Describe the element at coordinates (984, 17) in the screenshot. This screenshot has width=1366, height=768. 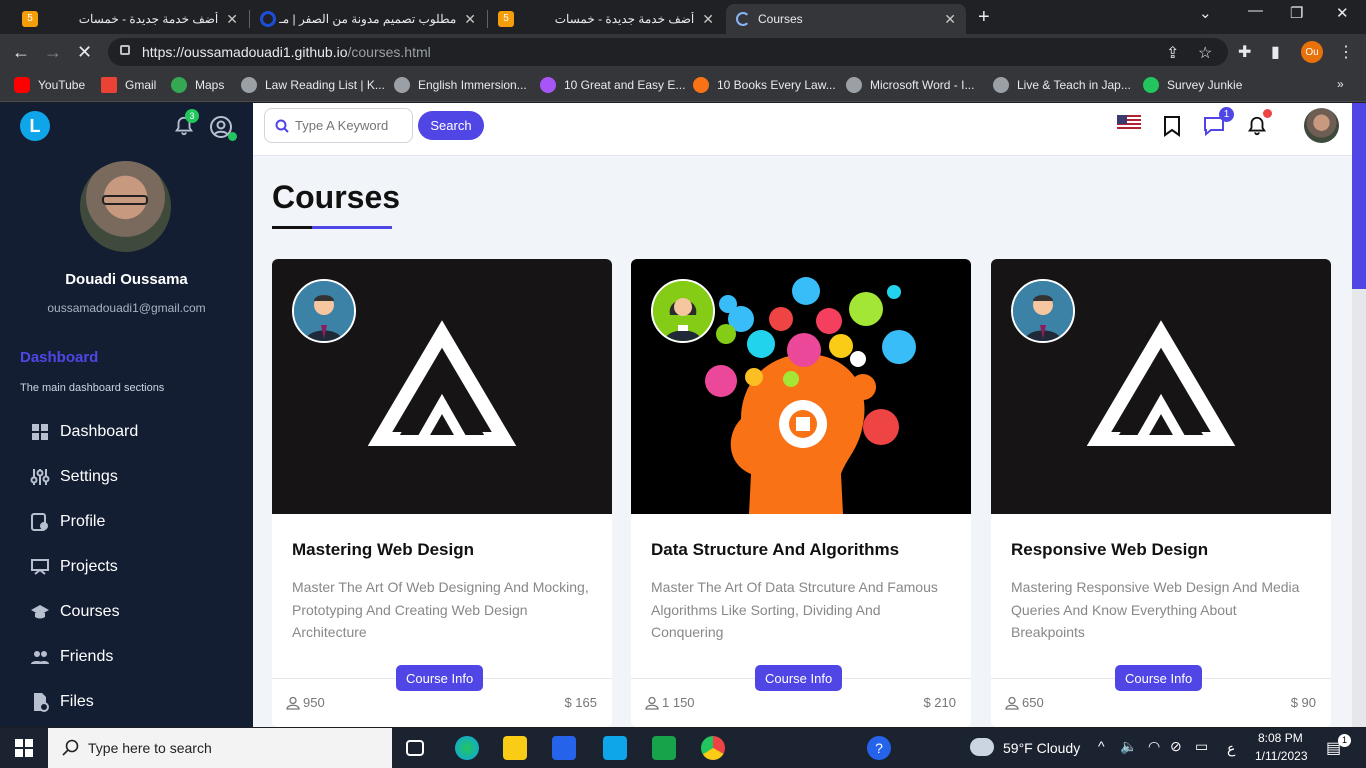
I see `new-tab-icon: +` at that location.